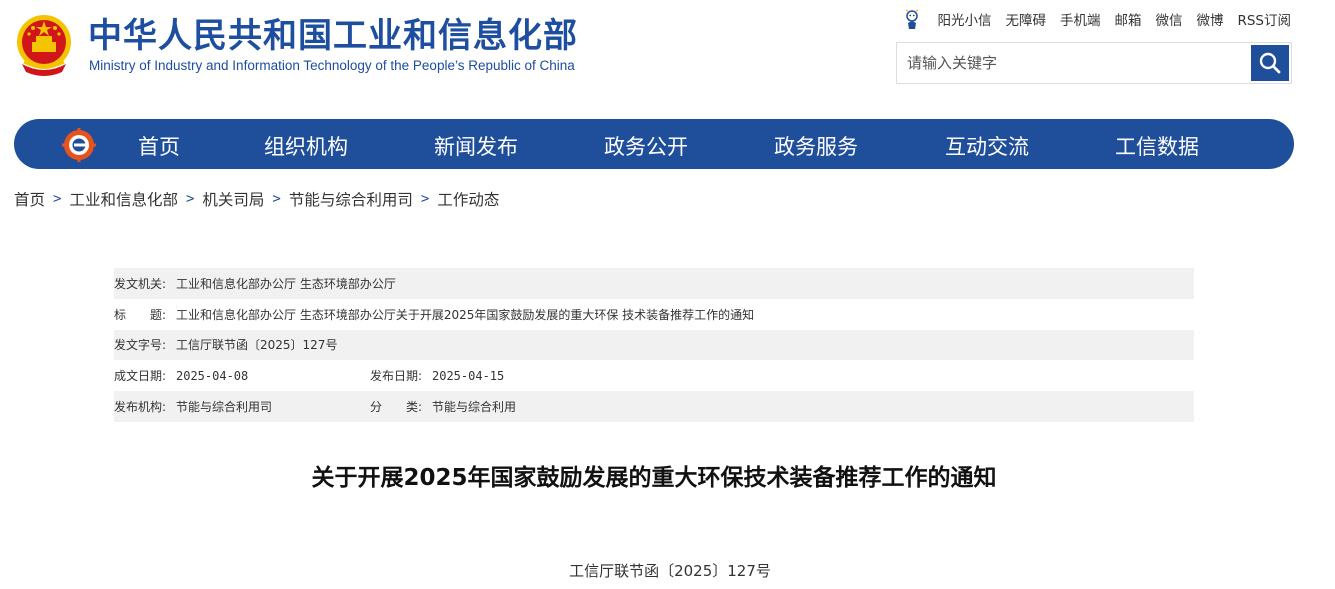 Image resolution: width=1335 pixels, height=589 pixels. What do you see at coordinates (654, 375) in the screenshot?
I see `meta-row-dates: 成文日期: 2025-04-08 发布日期: 2025-04-15` at bounding box center [654, 375].